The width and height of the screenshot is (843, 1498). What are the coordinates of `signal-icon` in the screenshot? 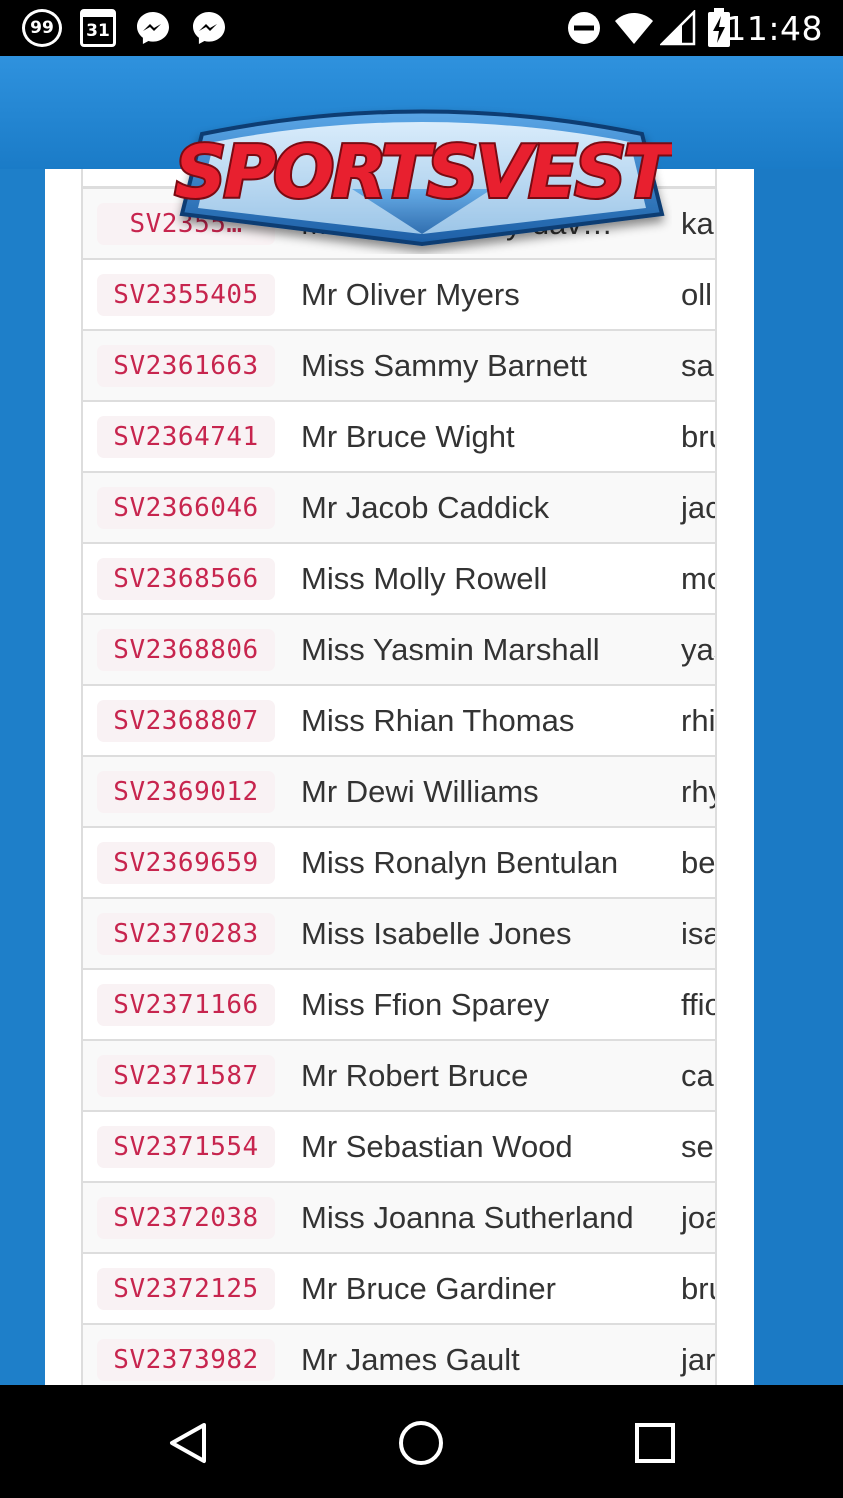 It's located at (678, 28).